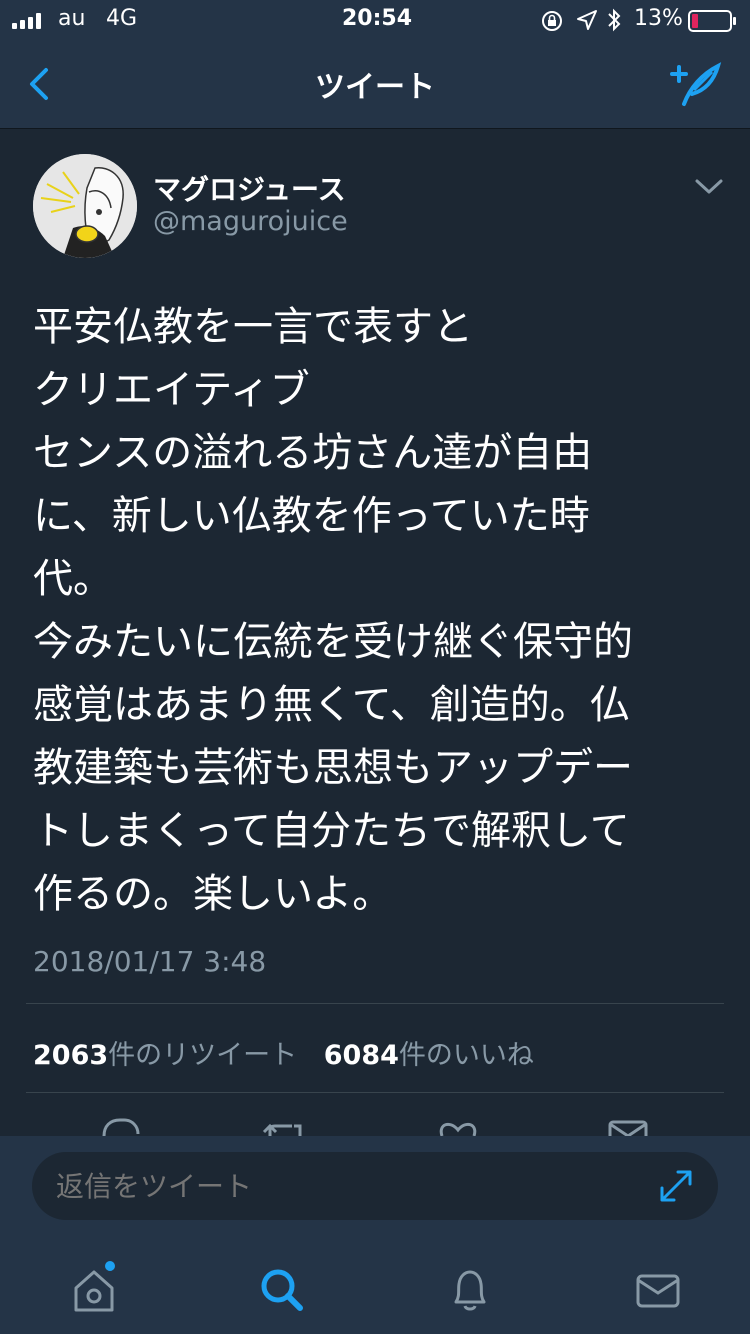  Describe the element at coordinates (283, 1122) in the screenshot. I see `retweet-action-button` at that location.